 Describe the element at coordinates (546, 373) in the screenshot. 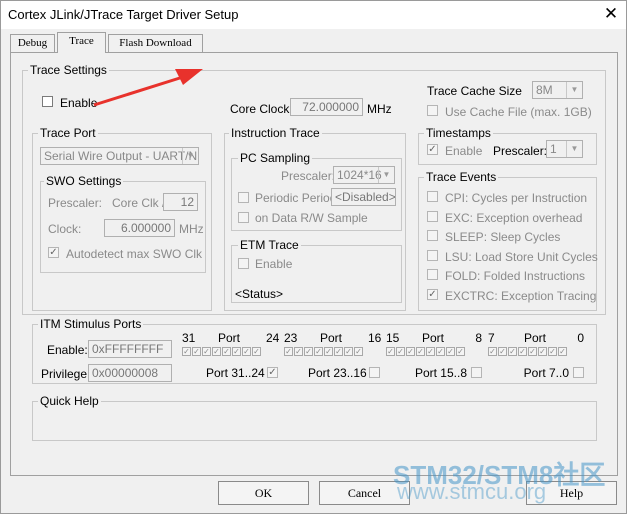

I see `itm-port-group-label: Port 7..0` at that location.